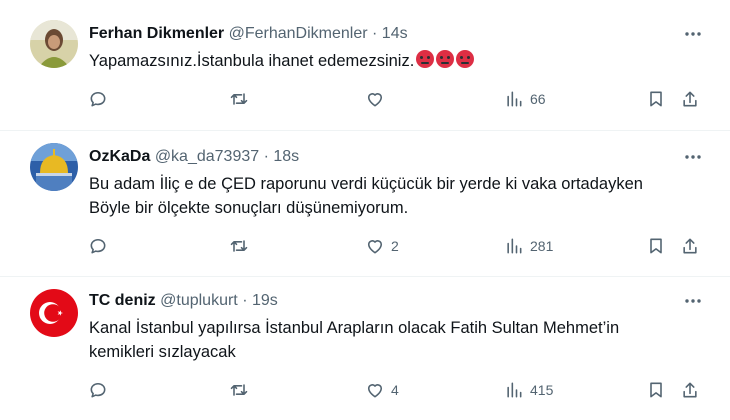 The image size is (730, 420). What do you see at coordinates (207, 156) in the screenshot?
I see `handle: @ka_da73937` at bounding box center [207, 156].